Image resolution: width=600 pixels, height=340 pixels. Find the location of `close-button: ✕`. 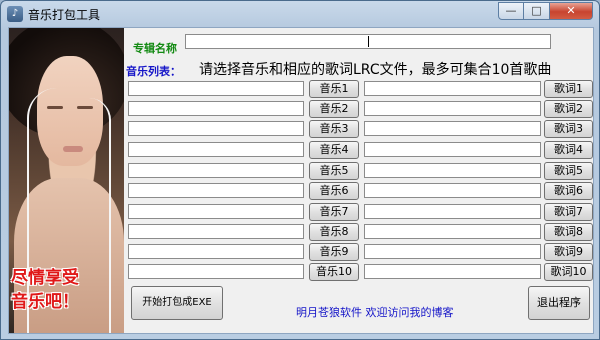

close-button: ✕ is located at coordinates (571, 11).